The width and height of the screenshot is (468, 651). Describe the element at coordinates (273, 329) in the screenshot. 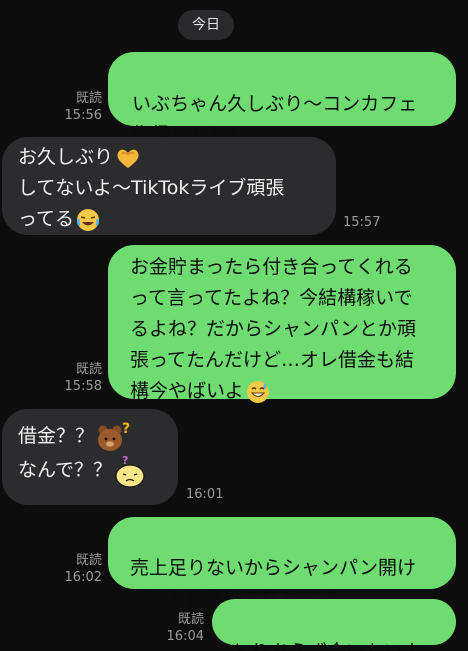

I see `message-line: るよね？だからシャンパンとか頑` at that location.